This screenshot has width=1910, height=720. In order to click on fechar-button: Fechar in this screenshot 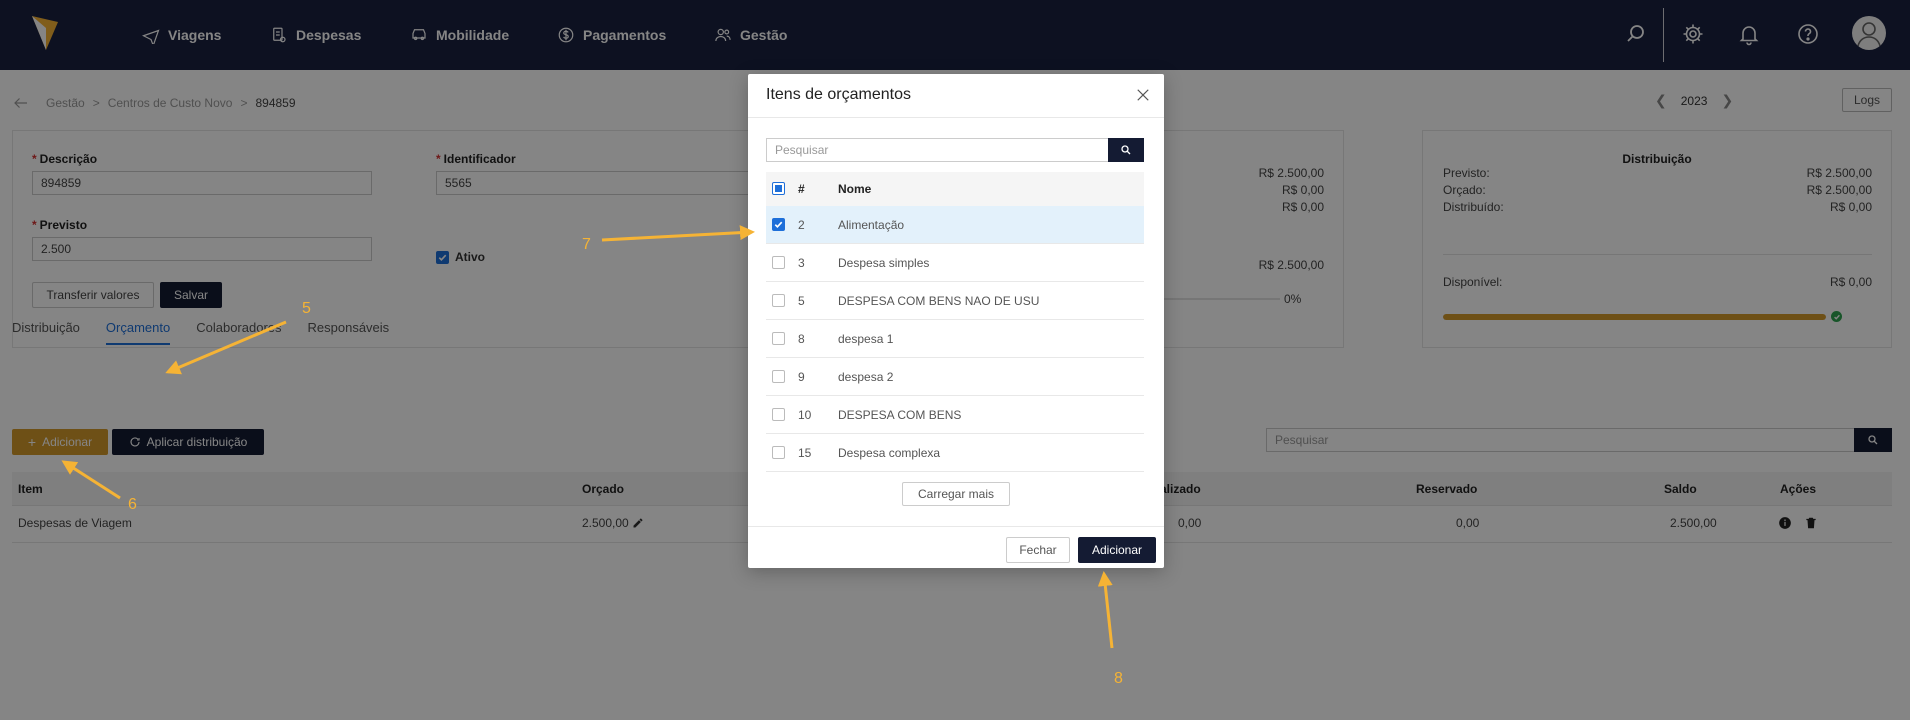, I will do `click(1038, 550)`.